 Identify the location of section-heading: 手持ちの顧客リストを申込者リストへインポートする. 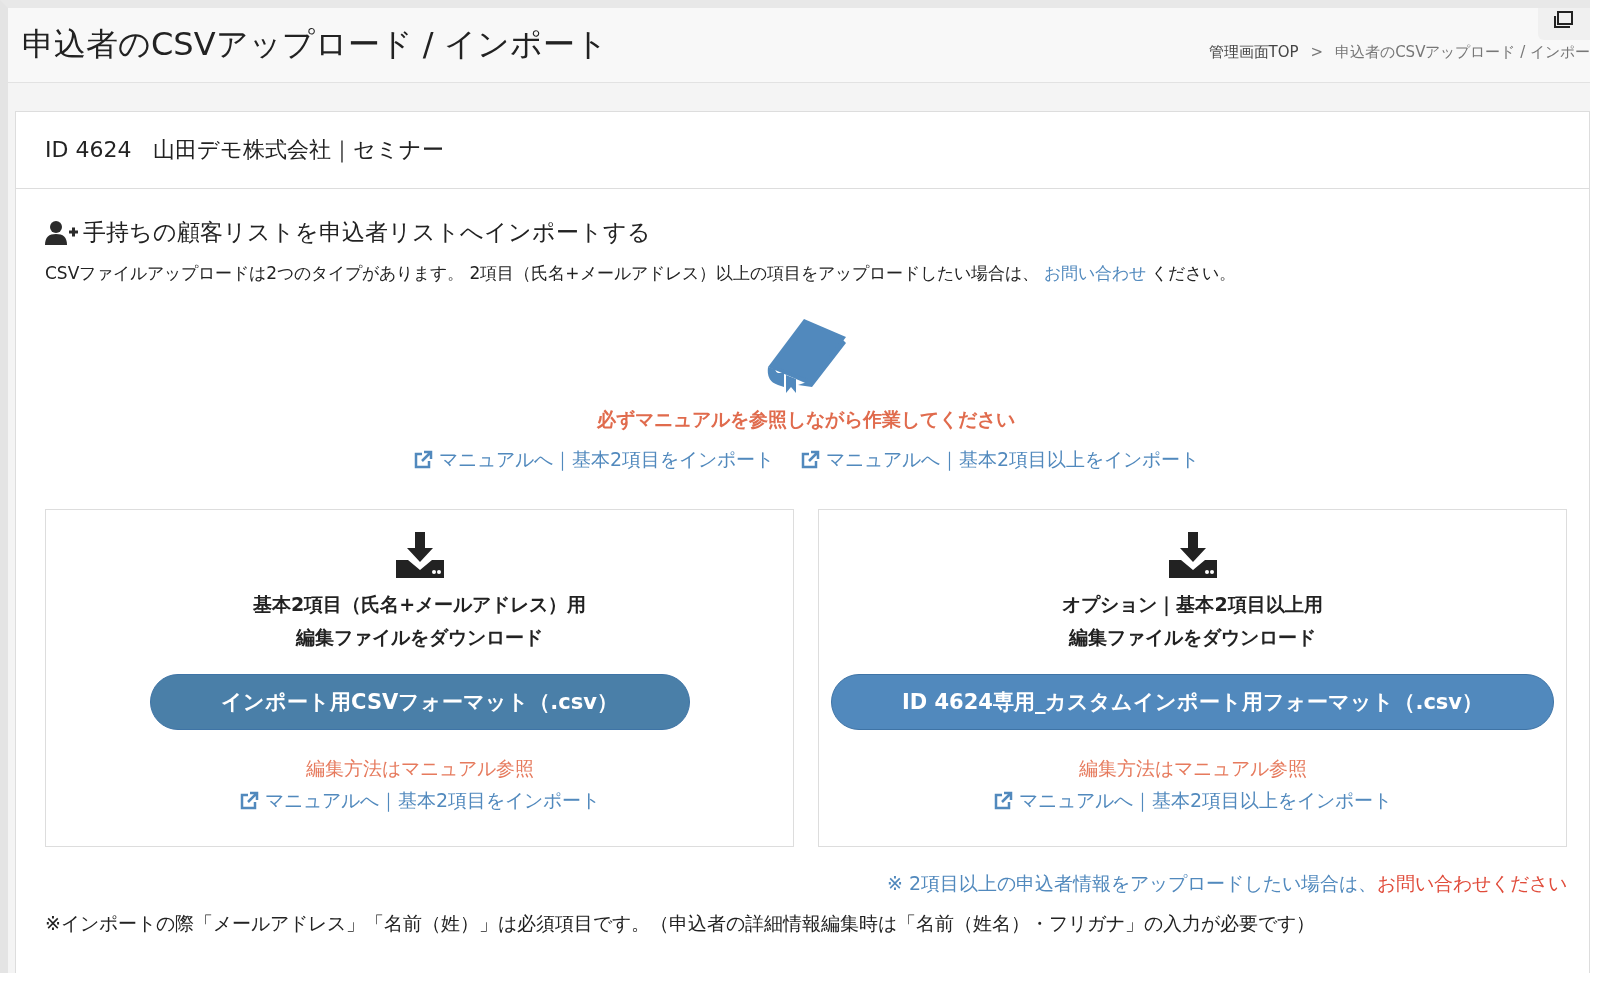
(367, 232).